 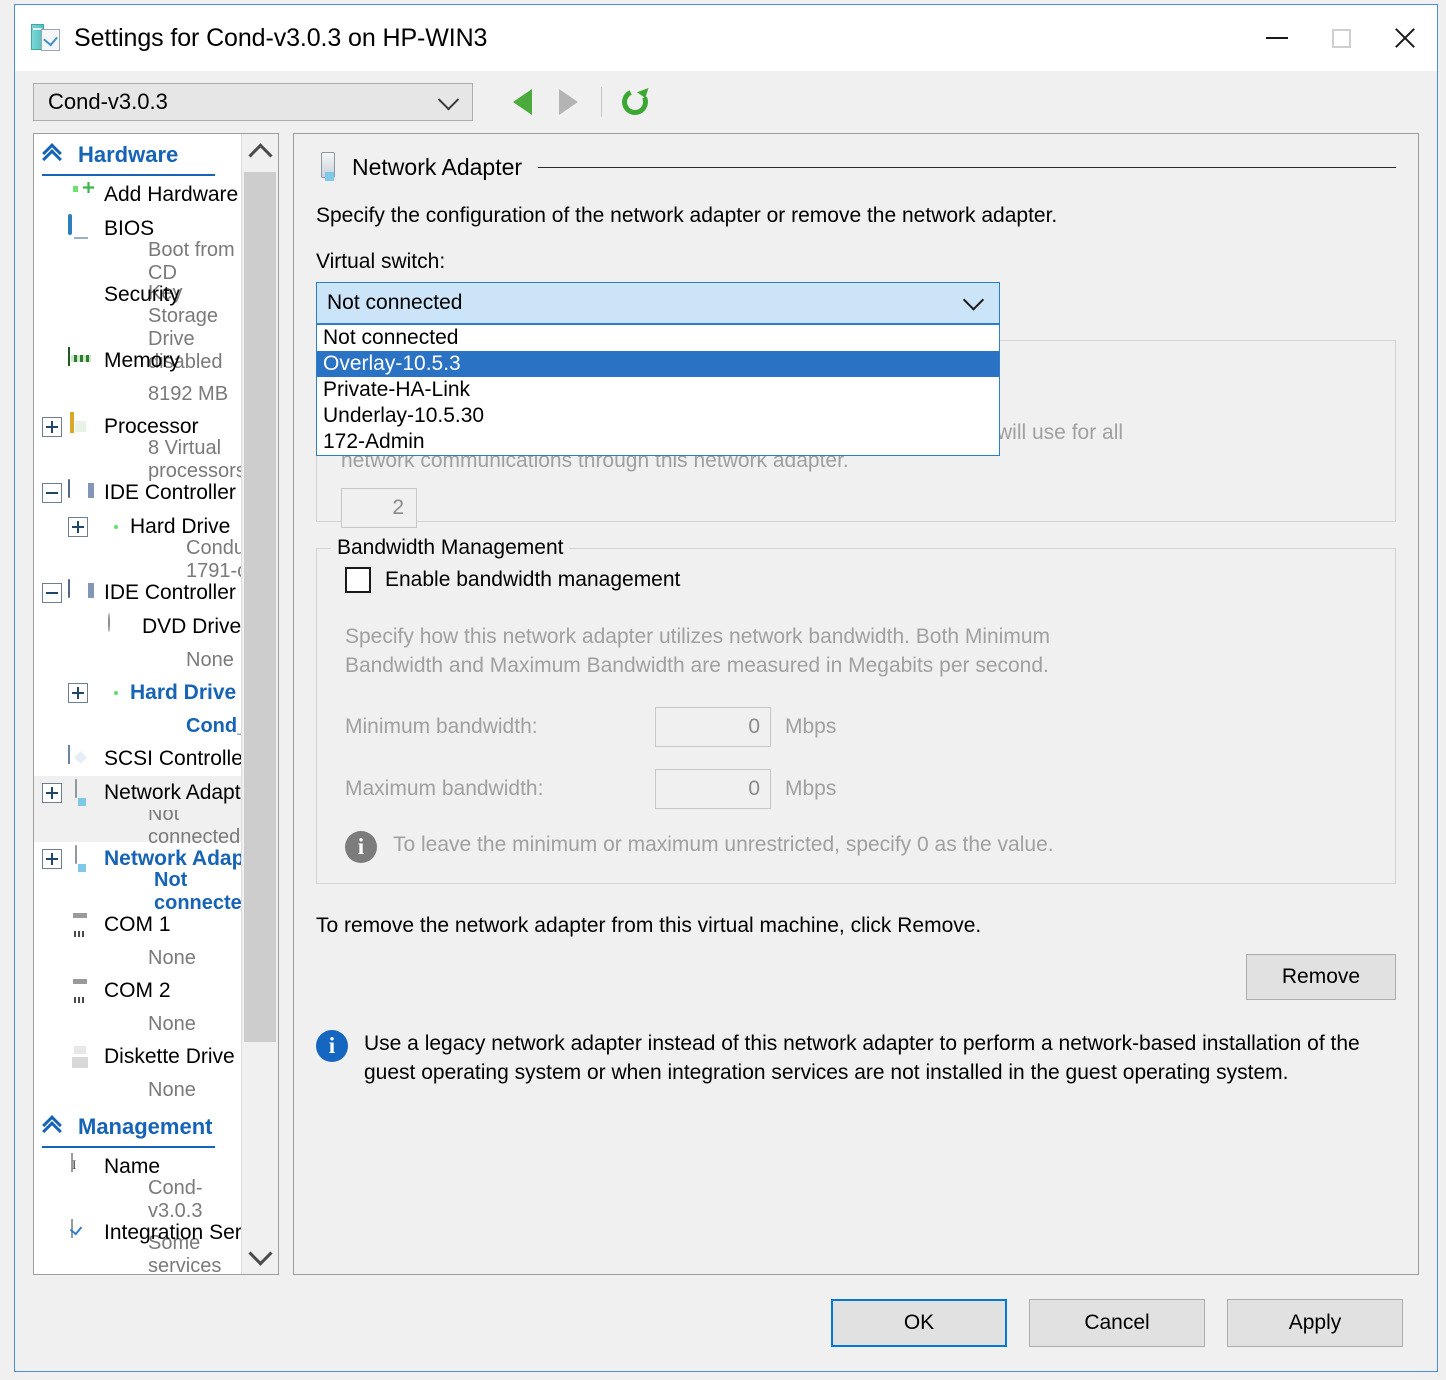 What do you see at coordinates (522, 102) in the screenshot?
I see `back-button` at bounding box center [522, 102].